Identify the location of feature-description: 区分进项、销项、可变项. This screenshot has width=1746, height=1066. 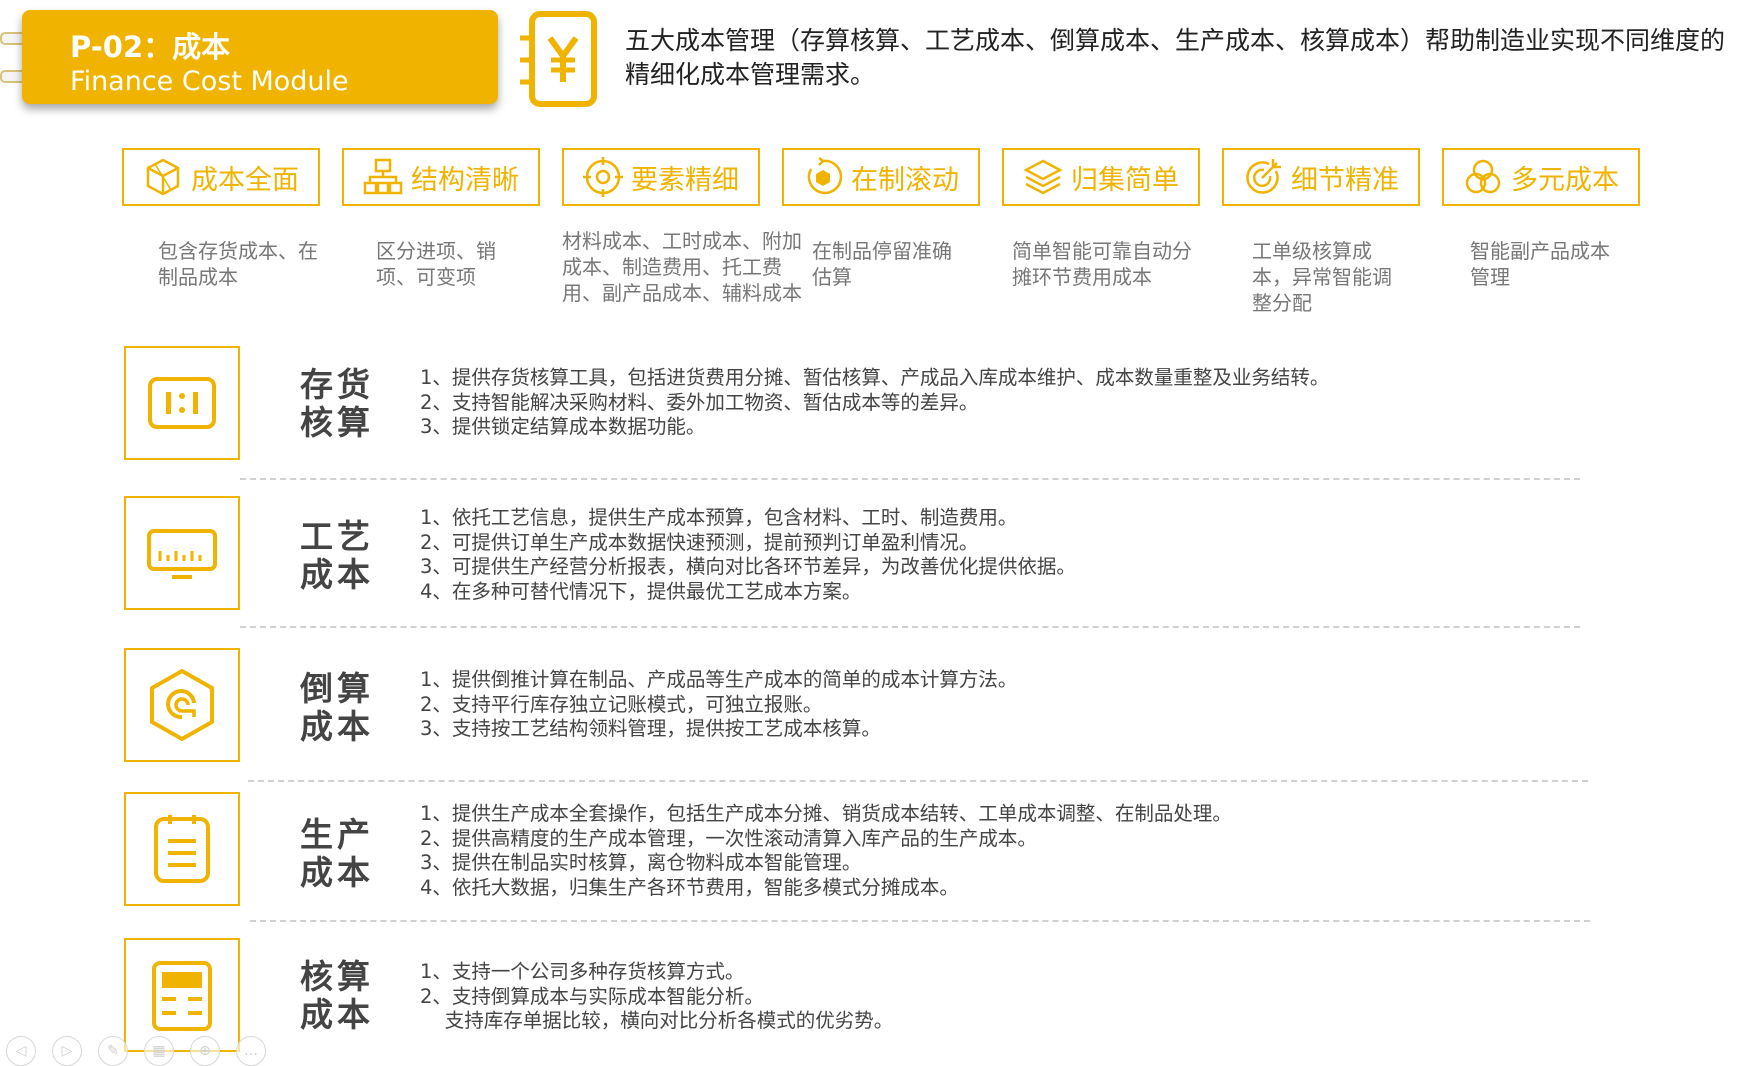
(436, 264).